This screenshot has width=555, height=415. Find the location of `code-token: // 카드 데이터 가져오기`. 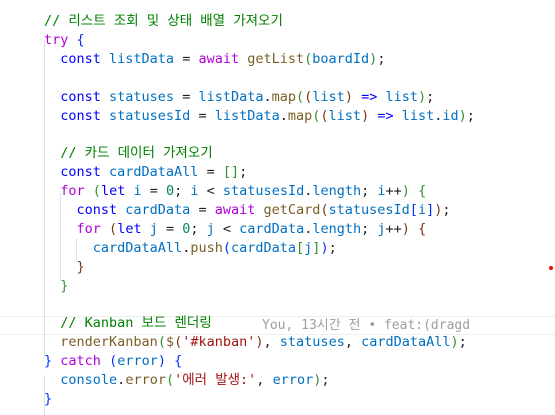

code-token: // 카드 데이터 가져오기 is located at coordinates (136, 153).